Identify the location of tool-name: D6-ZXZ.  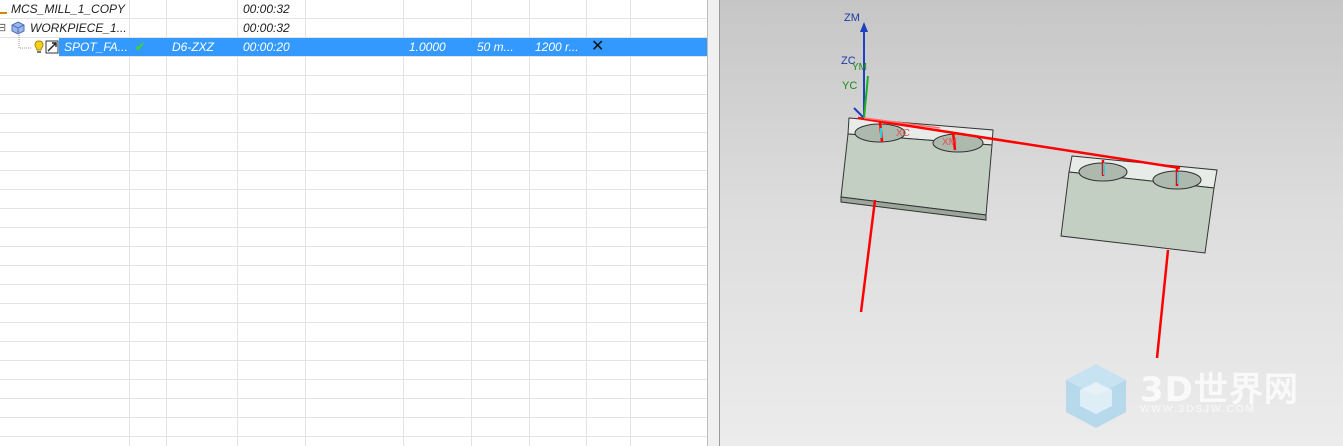
(193, 47).